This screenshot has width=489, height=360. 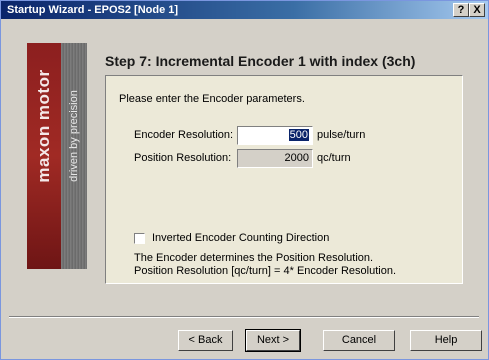 I want to click on inverted-direction-checkbox, so click(x=139, y=238).